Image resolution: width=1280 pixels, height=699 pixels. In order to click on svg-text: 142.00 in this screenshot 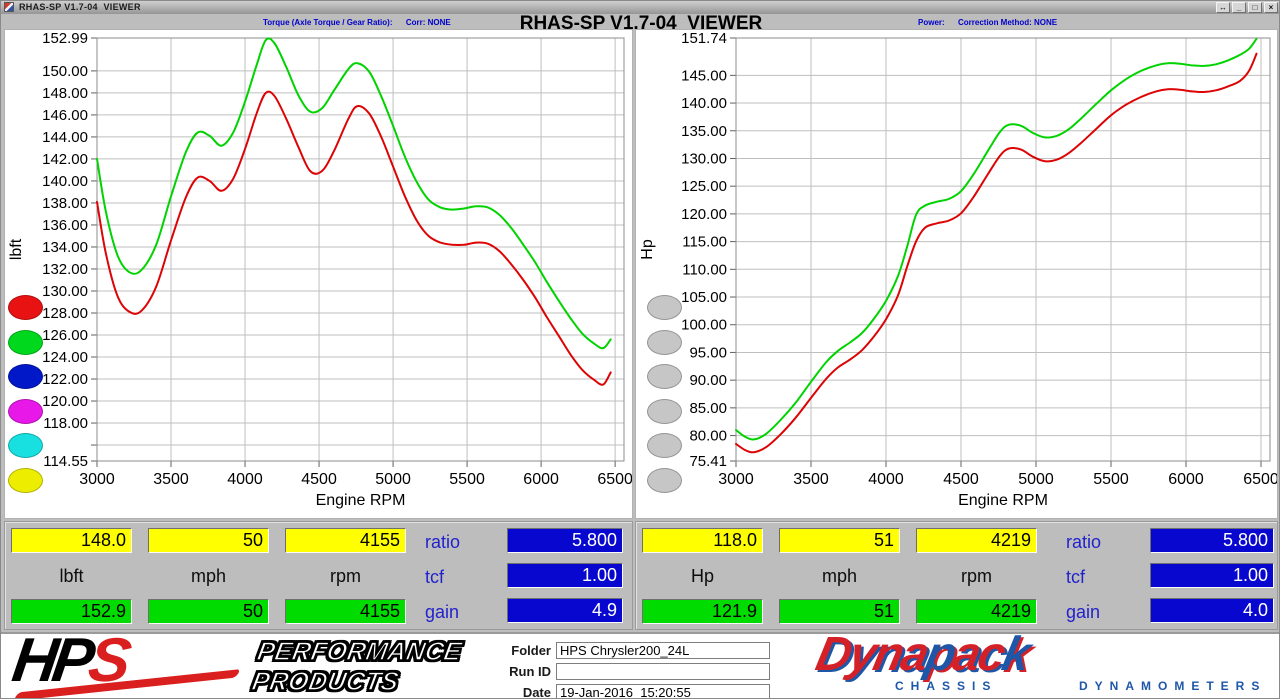, I will do `click(65, 159)`.